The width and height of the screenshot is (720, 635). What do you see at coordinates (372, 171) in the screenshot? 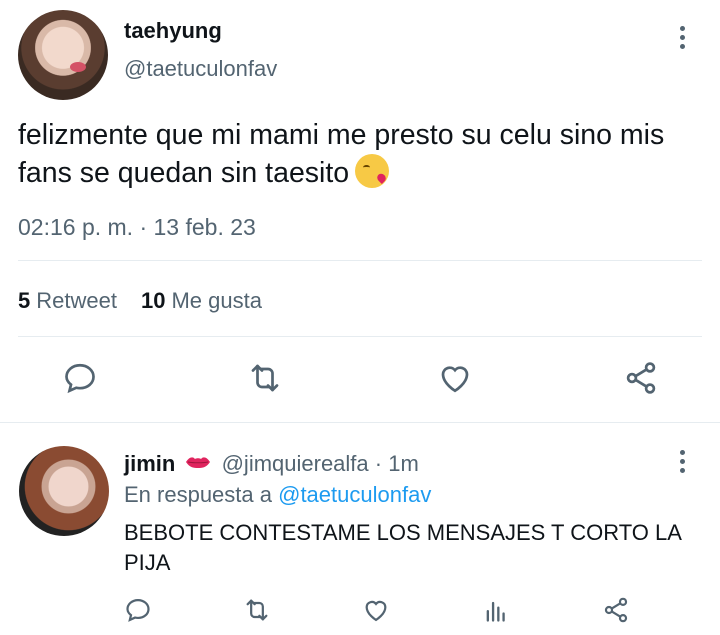
I see `kissing-face-emoji-icon` at bounding box center [372, 171].